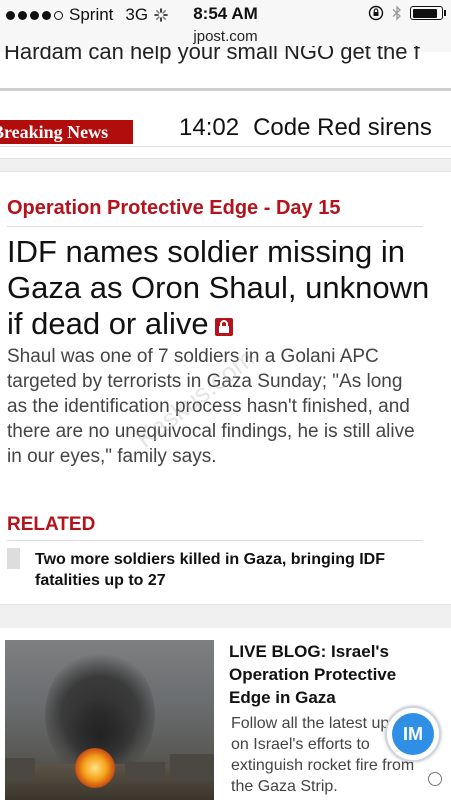 This screenshot has width=451, height=800. What do you see at coordinates (173, 208) in the screenshot?
I see `article-section-title: Operation Protective Edge - Day 15` at bounding box center [173, 208].